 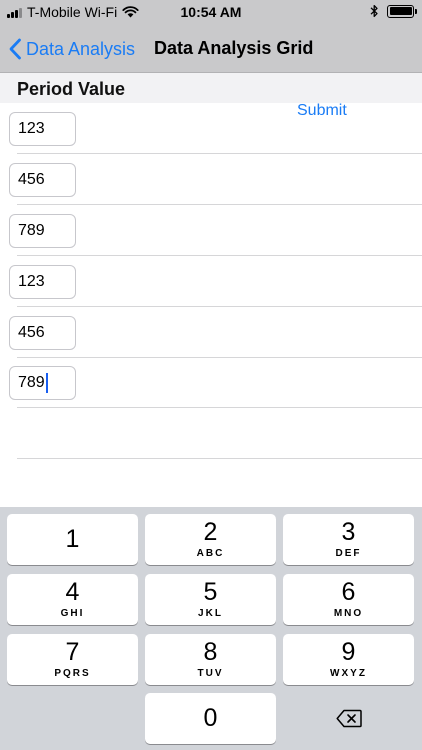 What do you see at coordinates (210, 718) in the screenshot?
I see `key-0: 0` at bounding box center [210, 718].